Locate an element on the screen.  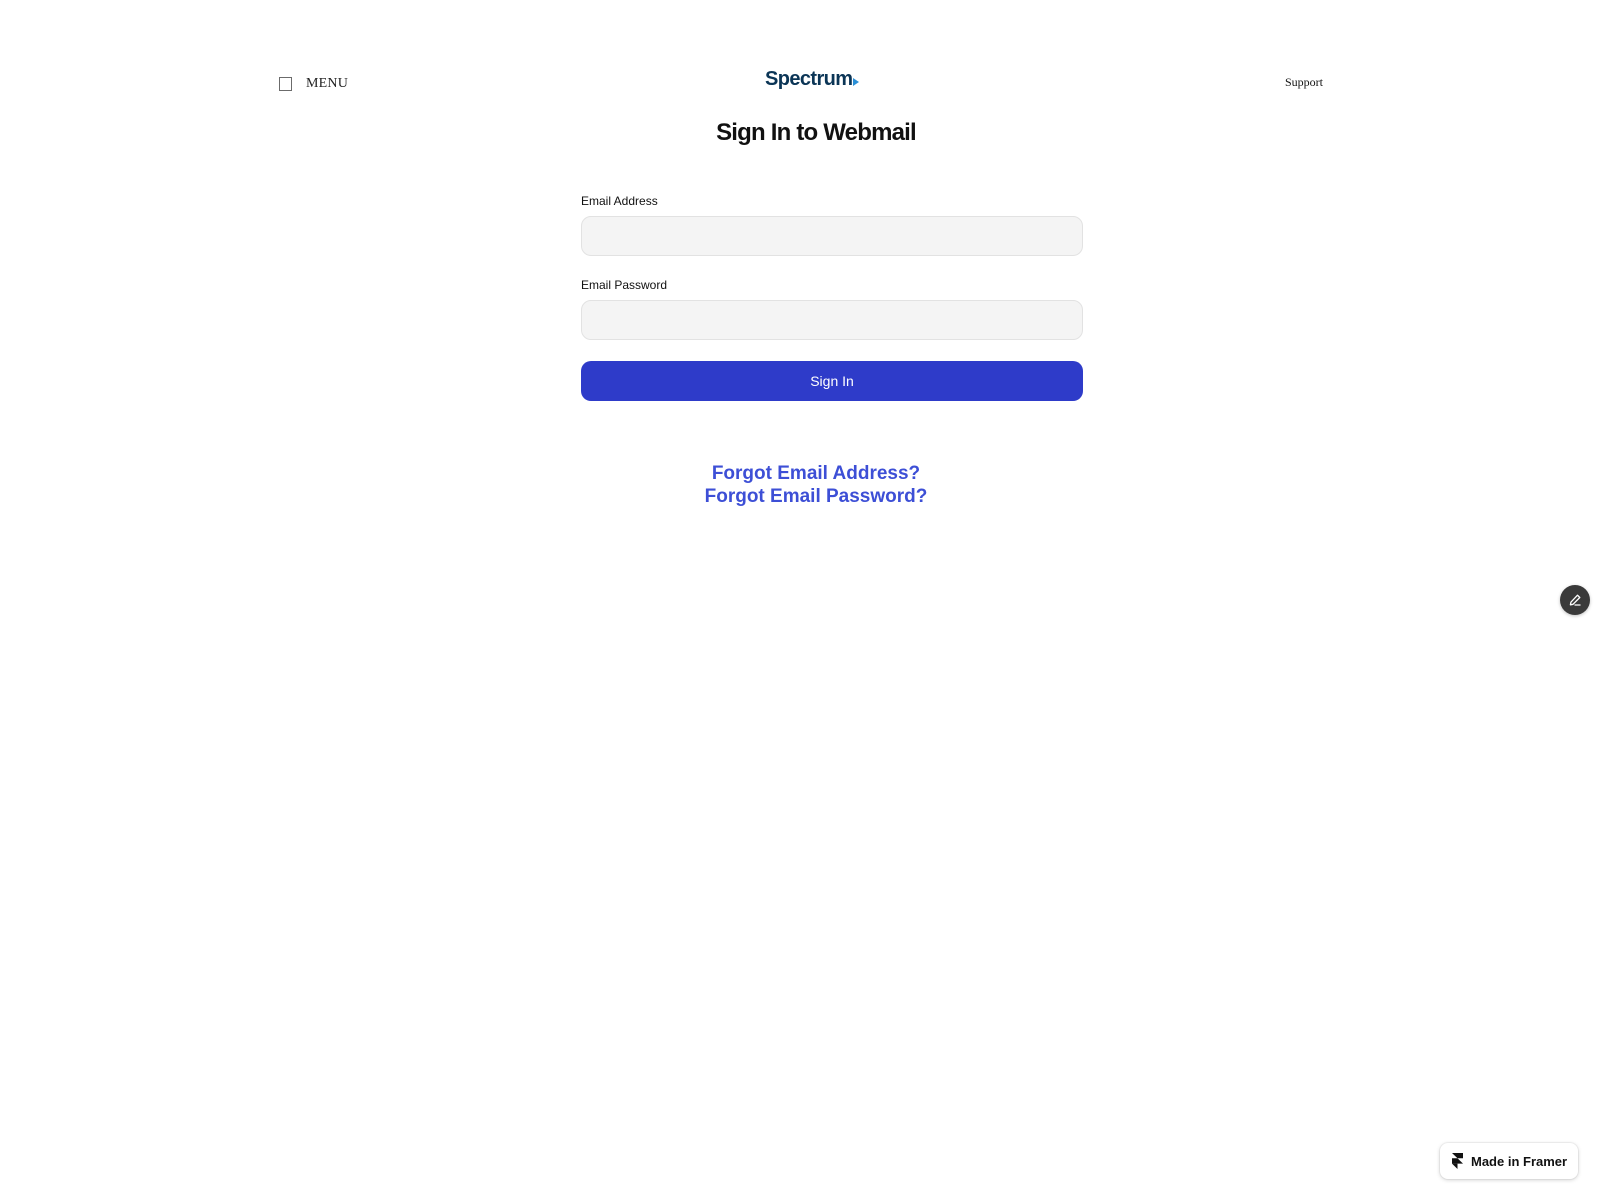
menu-label: MENU is located at coordinates (327, 84).